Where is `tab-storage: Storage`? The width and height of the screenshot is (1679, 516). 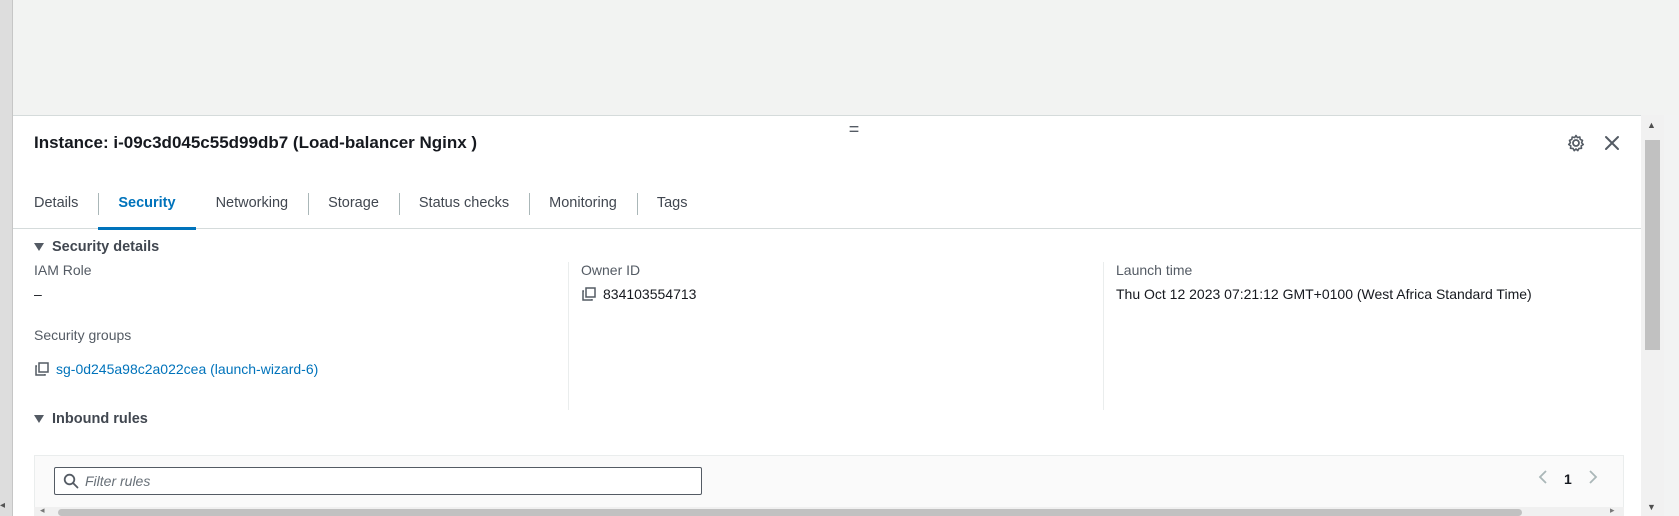 tab-storage: Storage is located at coordinates (353, 203).